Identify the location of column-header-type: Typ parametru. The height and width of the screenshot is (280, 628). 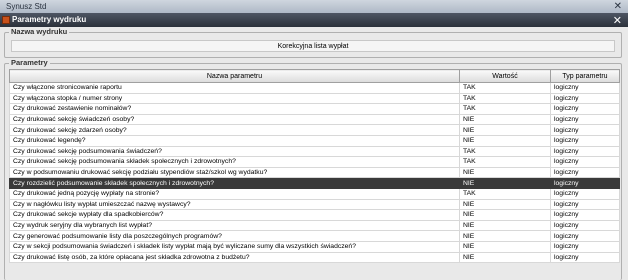
(585, 76).